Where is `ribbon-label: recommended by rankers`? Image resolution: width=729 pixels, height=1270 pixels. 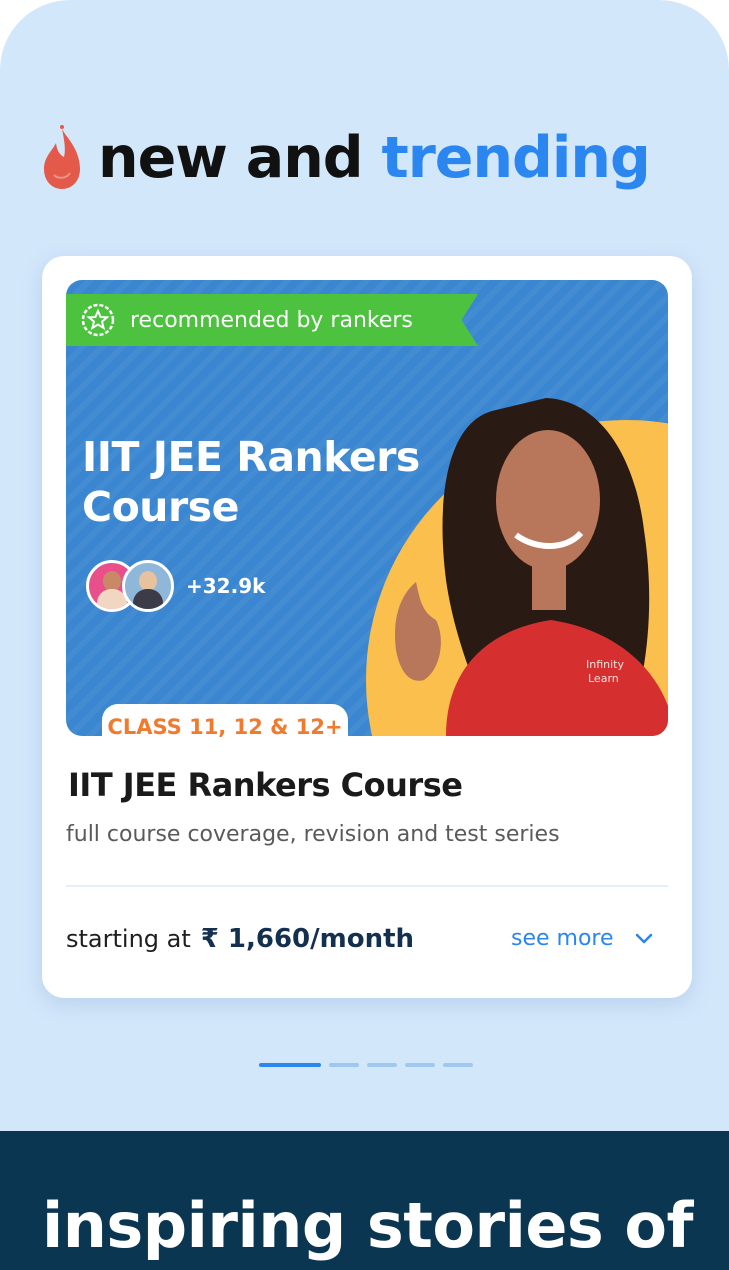
ribbon-label: recommended by rankers is located at coordinates (271, 320).